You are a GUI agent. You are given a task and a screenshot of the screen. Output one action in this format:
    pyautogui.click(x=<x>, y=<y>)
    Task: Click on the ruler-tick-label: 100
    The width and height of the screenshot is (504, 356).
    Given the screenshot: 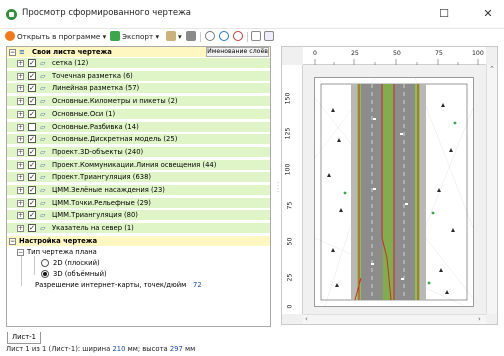 What is the action you would take?
    pyautogui.click(x=288, y=169)
    